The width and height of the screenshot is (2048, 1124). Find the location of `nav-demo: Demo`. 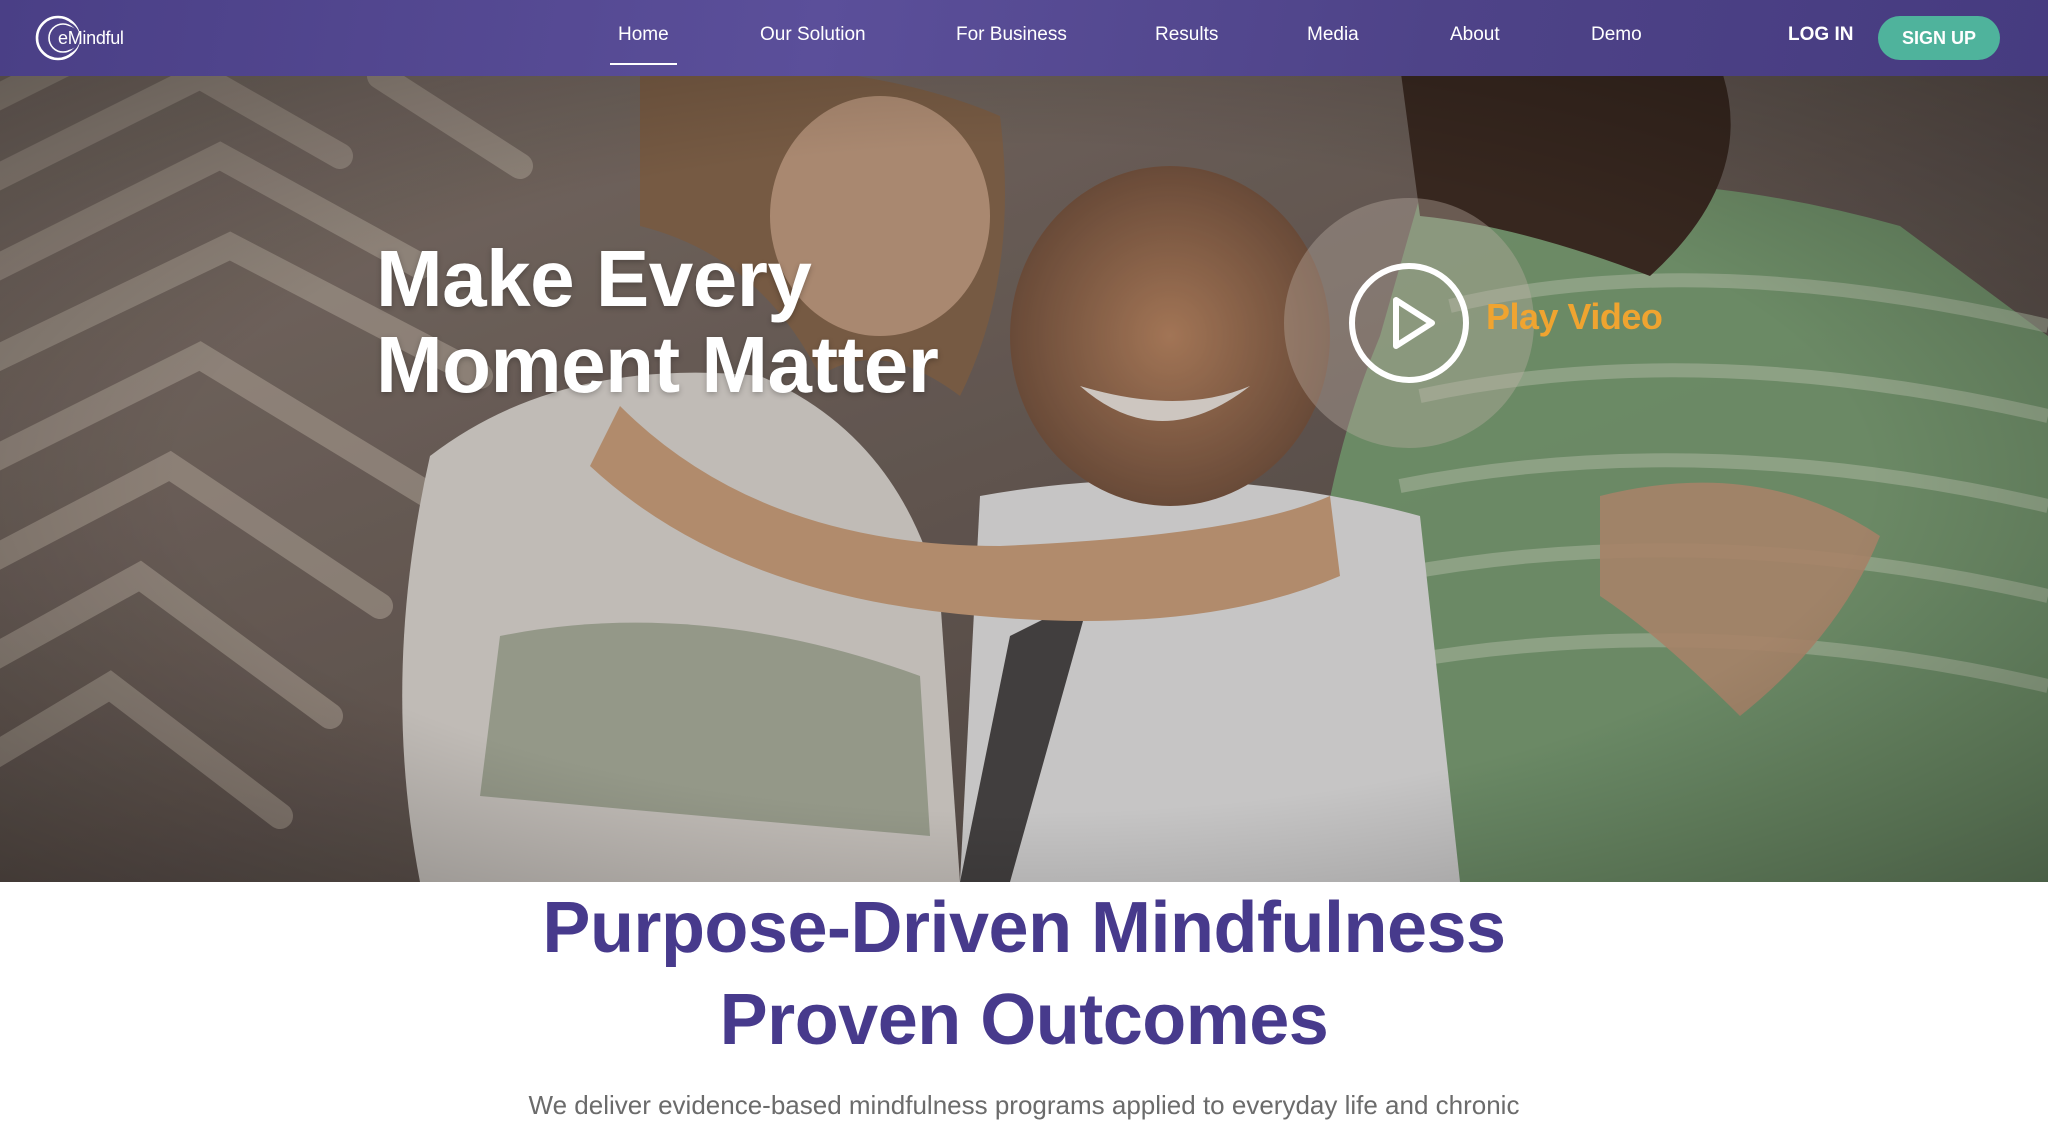

nav-demo: Demo is located at coordinates (1616, 35).